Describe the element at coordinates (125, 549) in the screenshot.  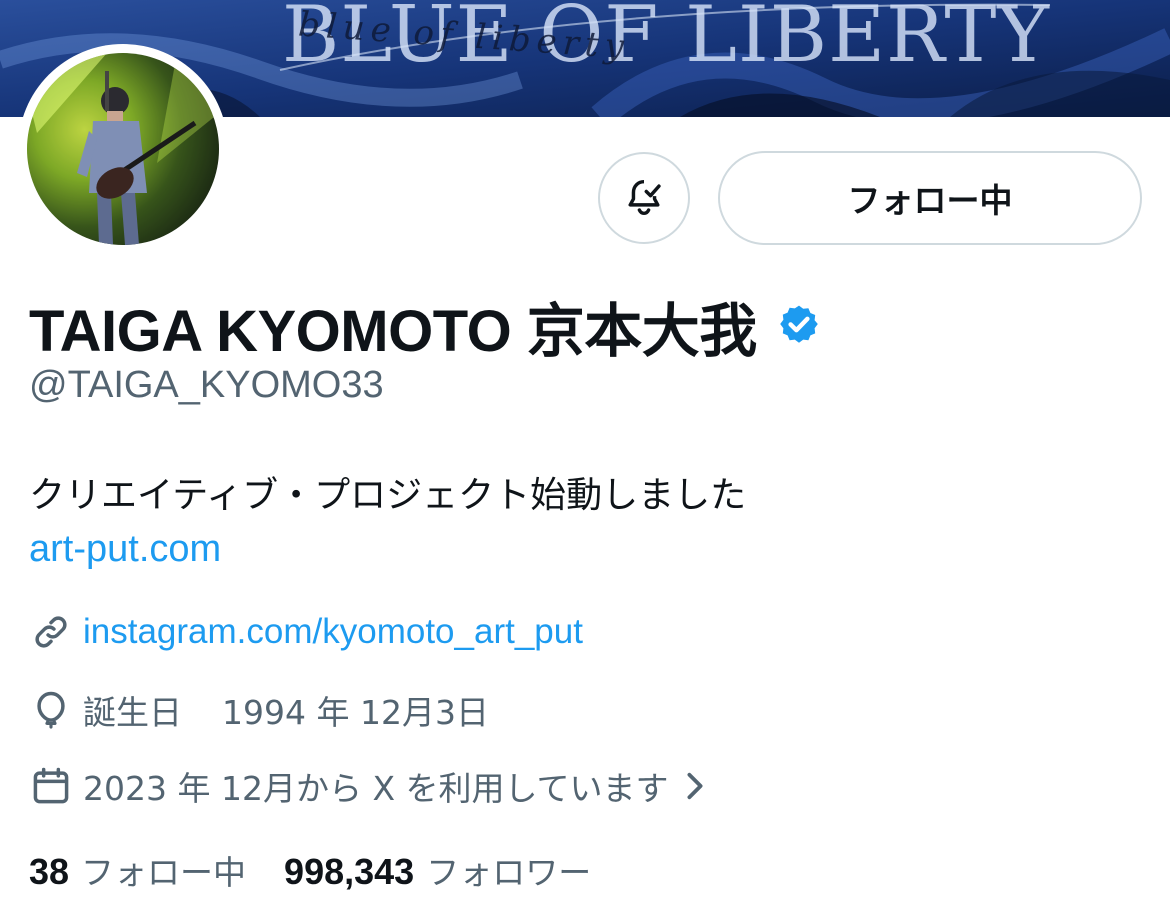
I see `bio-link: art-put.com` at that location.